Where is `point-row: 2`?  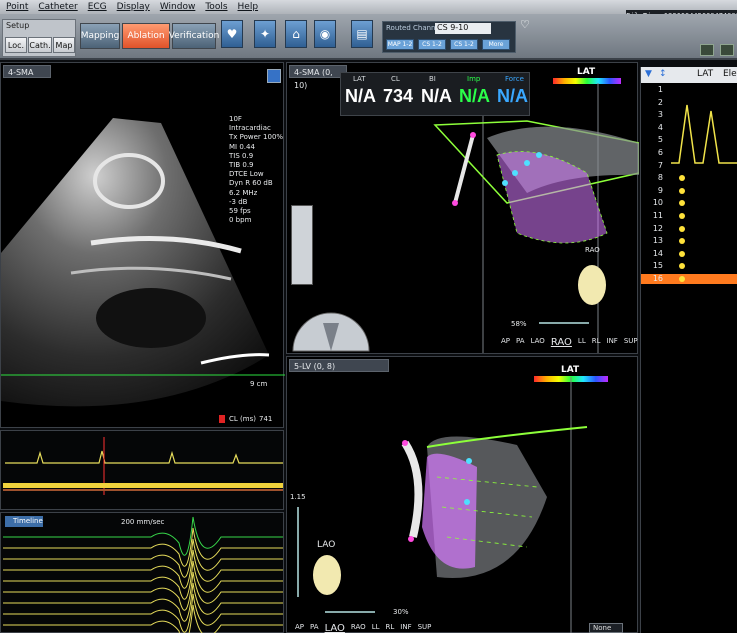 point-row: 2 is located at coordinates (689, 103).